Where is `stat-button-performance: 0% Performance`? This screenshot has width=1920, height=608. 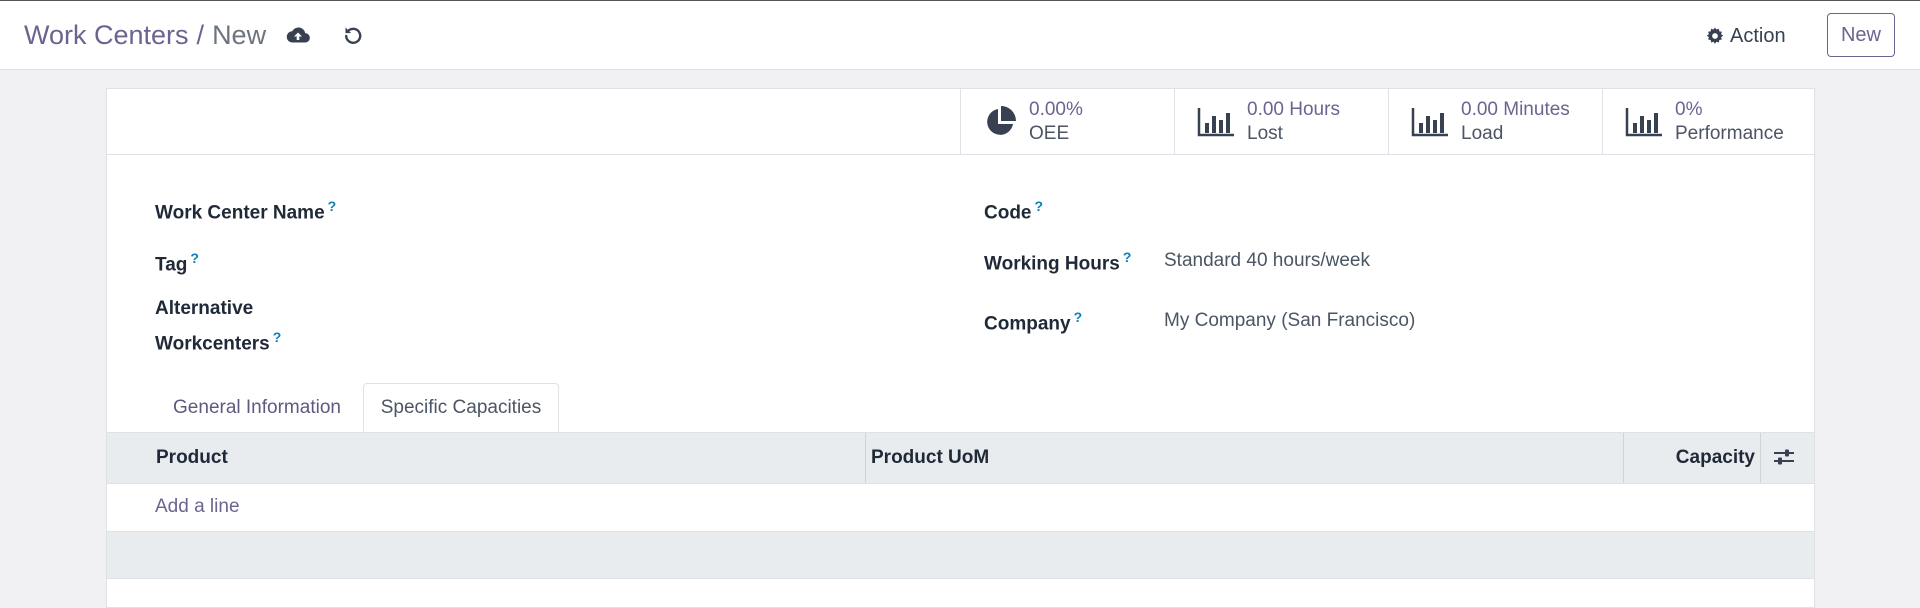 stat-button-performance: 0% Performance is located at coordinates (1709, 121).